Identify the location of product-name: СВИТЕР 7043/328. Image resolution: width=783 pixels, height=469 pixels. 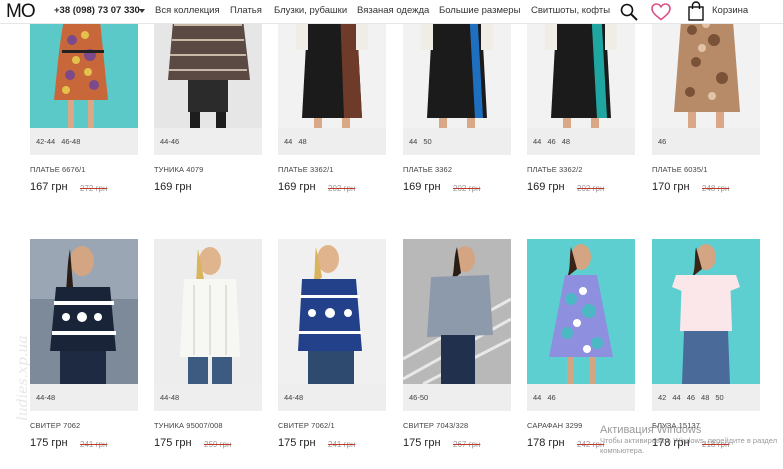
(435, 425).